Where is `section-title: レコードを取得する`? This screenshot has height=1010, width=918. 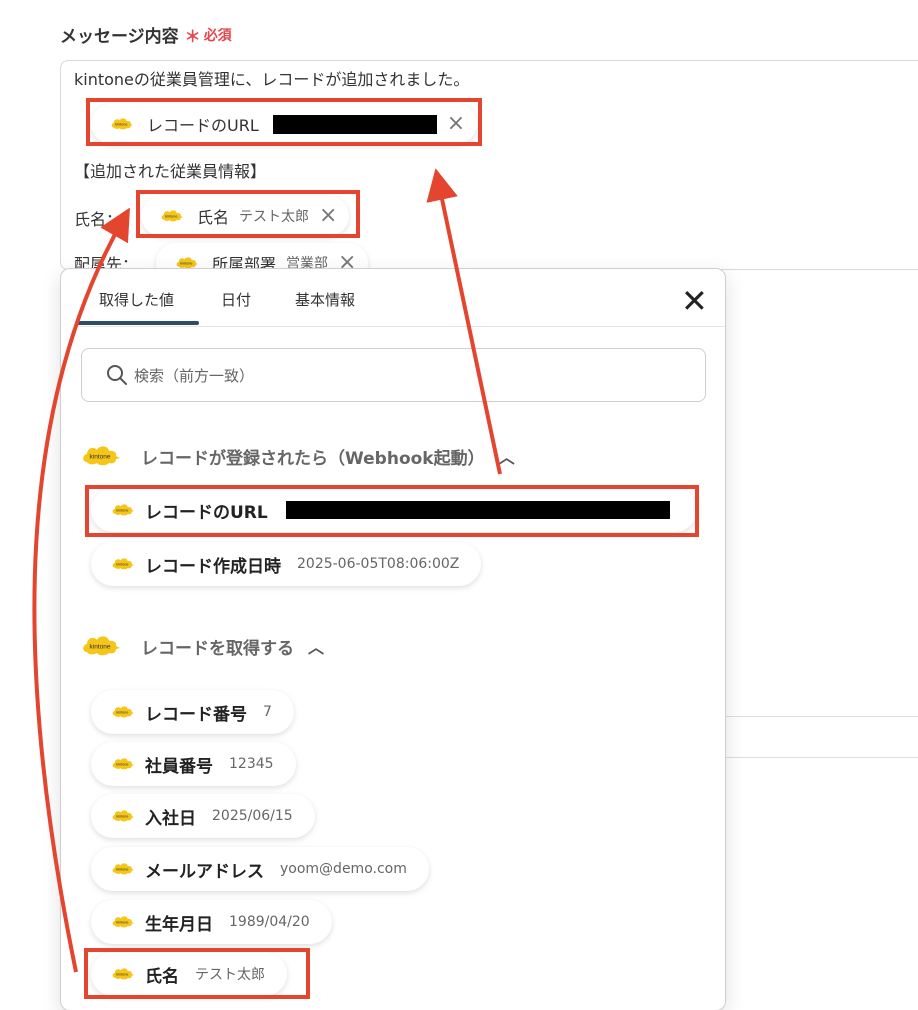
section-title: レコードを取得する is located at coordinates (217, 648).